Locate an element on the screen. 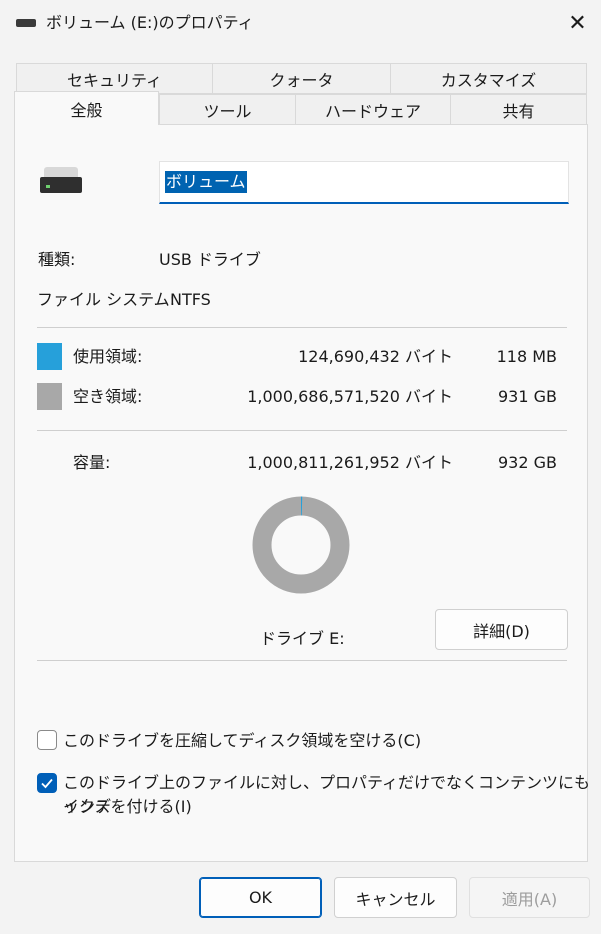 The width and height of the screenshot is (601, 934). apply-button: 適用(A) is located at coordinates (529, 897).